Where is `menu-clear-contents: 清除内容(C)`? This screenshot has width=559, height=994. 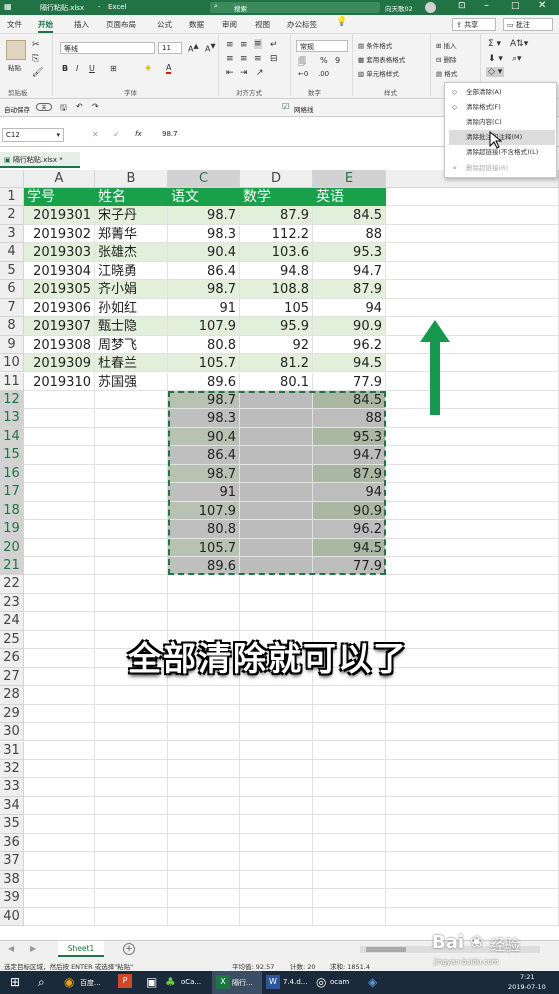
menu-clear-contents: 清除内容(C) is located at coordinates (502, 122).